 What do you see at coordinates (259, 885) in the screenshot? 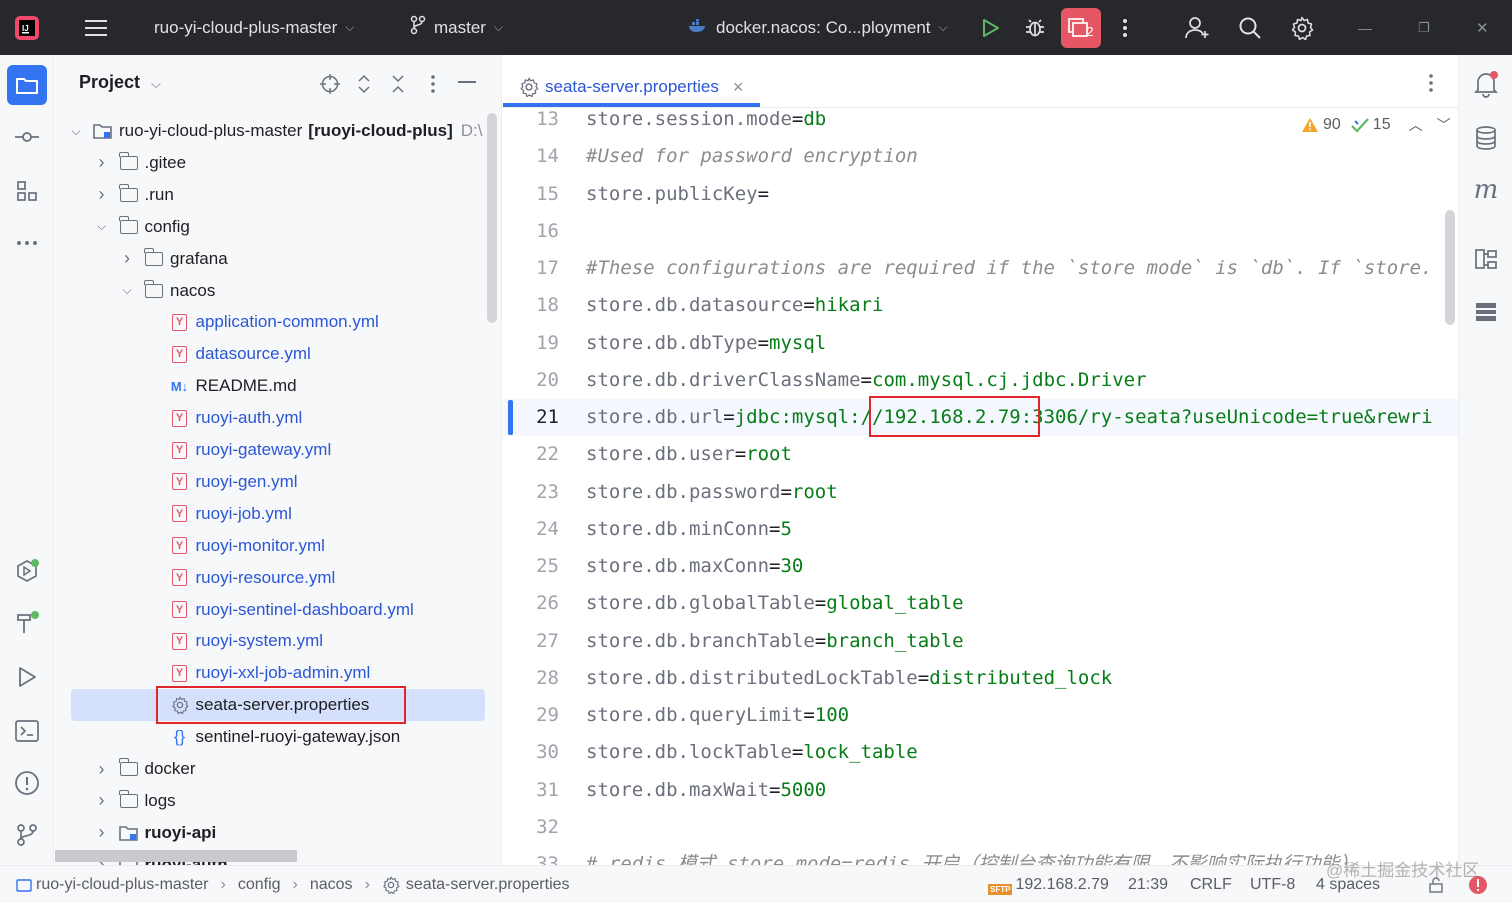
I see `breadcrumb-item: config` at bounding box center [259, 885].